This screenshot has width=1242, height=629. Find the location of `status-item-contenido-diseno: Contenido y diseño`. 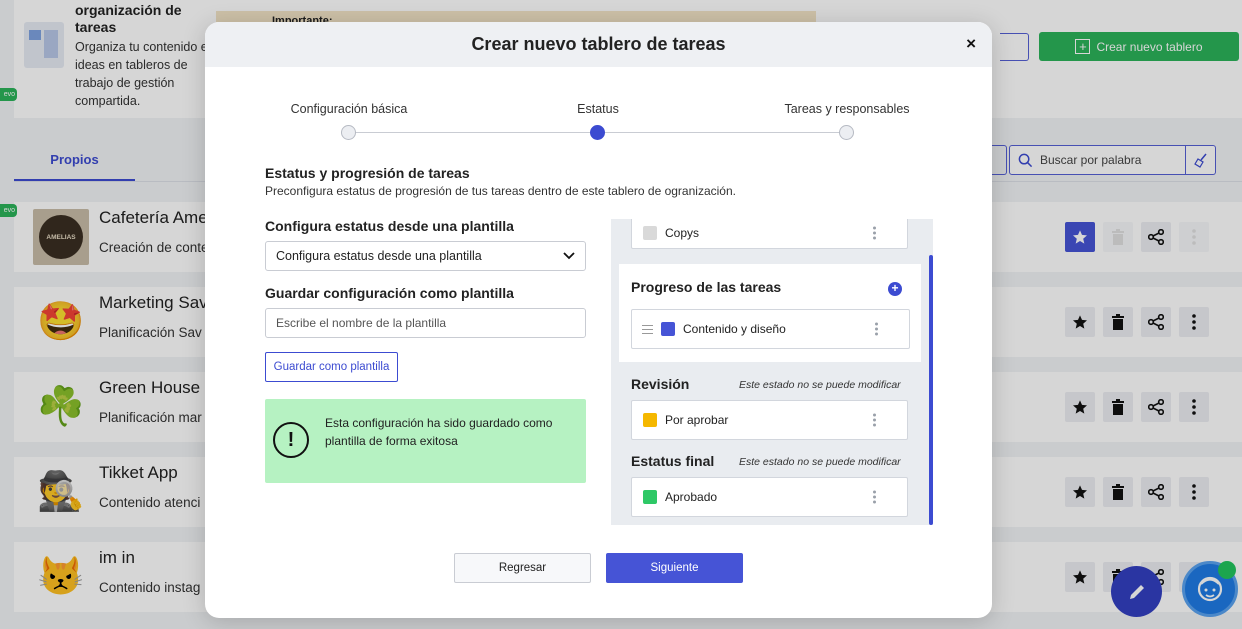

status-item-contenido-diseno: Contenido y diseño is located at coordinates (770, 329).